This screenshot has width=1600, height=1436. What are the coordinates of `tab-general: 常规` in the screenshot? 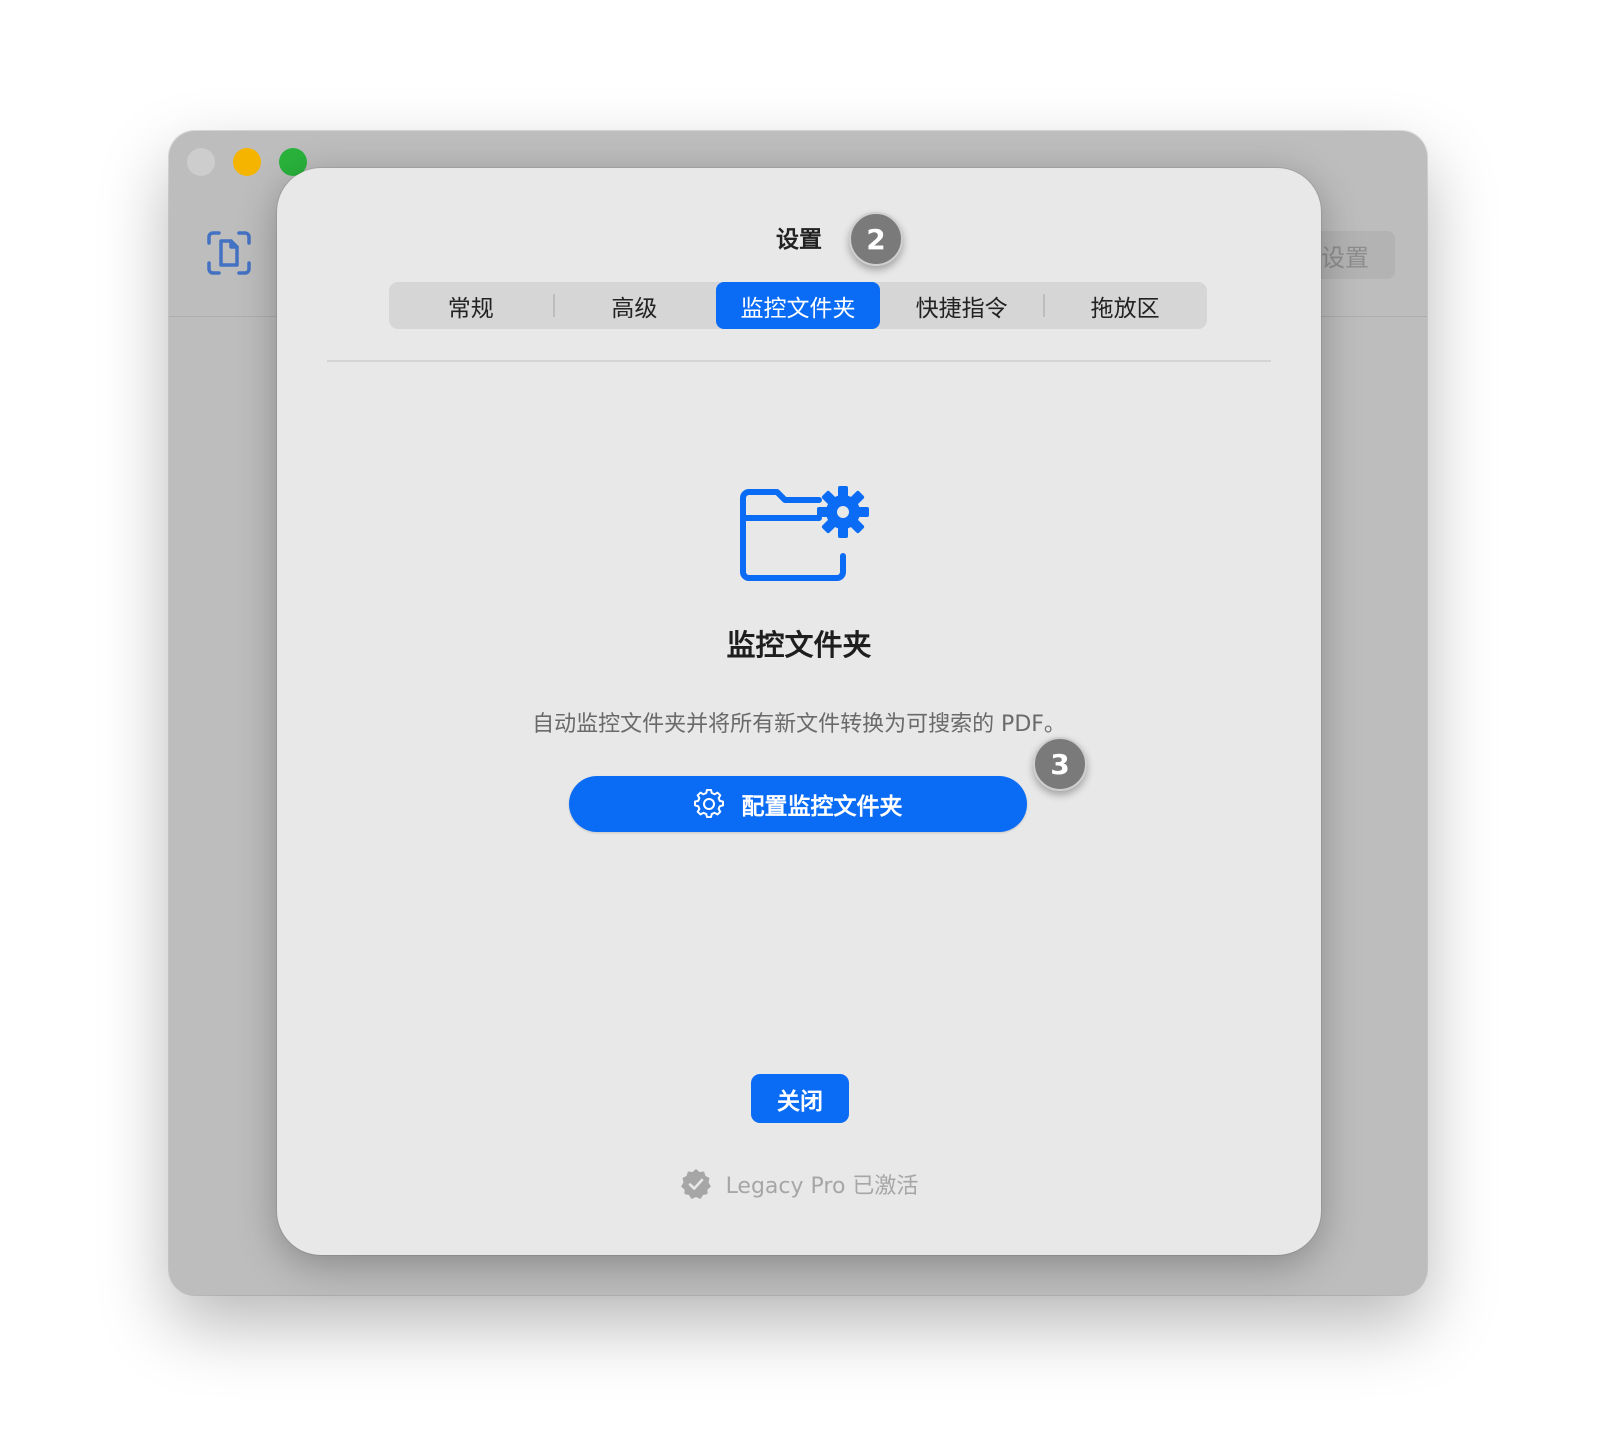 It's located at (471, 305).